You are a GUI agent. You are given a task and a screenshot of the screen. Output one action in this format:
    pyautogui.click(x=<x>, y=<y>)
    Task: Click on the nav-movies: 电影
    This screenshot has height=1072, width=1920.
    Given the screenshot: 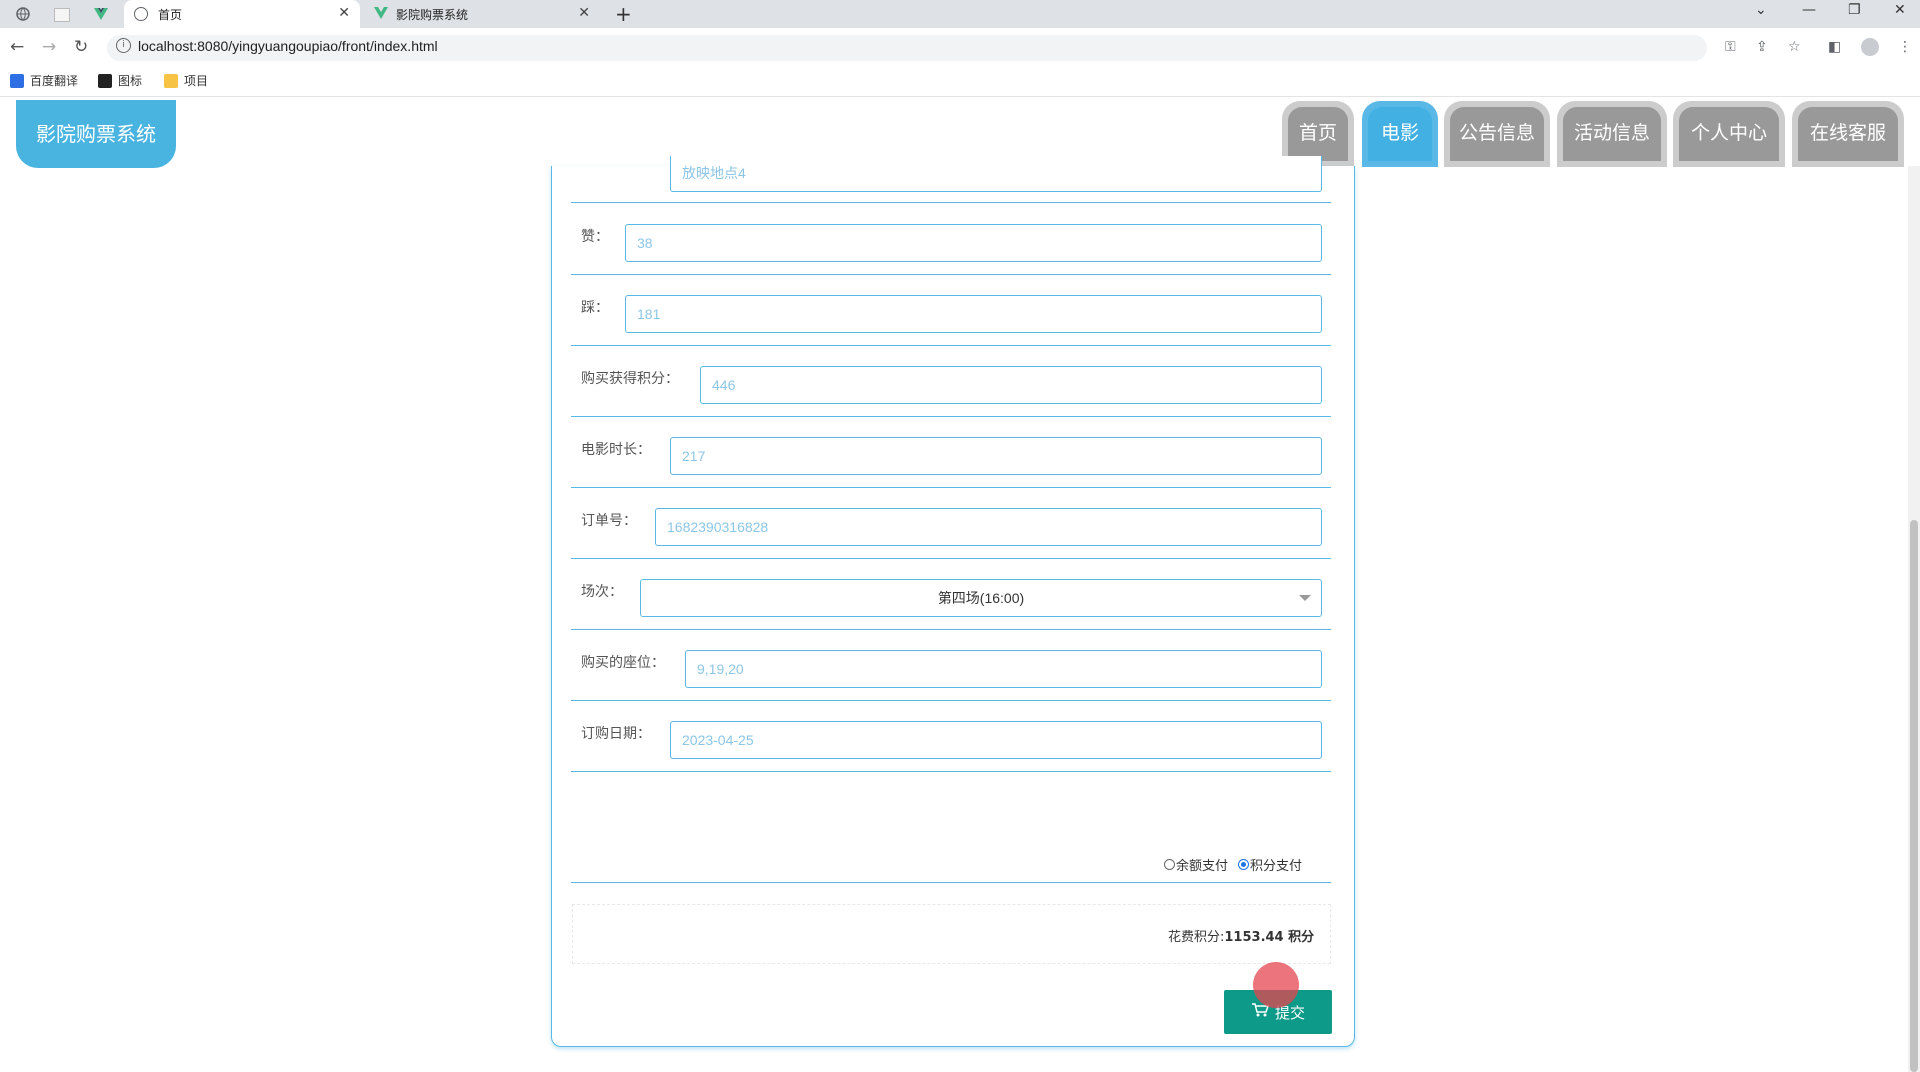 What is the action you would take?
    pyautogui.click(x=1400, y=134)
    